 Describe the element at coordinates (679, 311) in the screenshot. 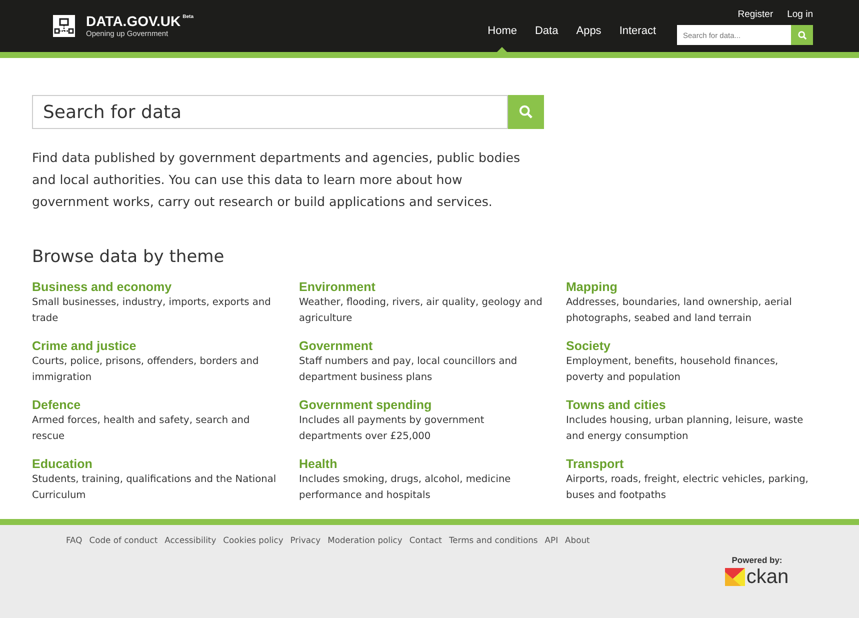

I see `theme-description: Addresses, boundaries, land ownership, aerial photographs, seabed and land terrain` at that location.